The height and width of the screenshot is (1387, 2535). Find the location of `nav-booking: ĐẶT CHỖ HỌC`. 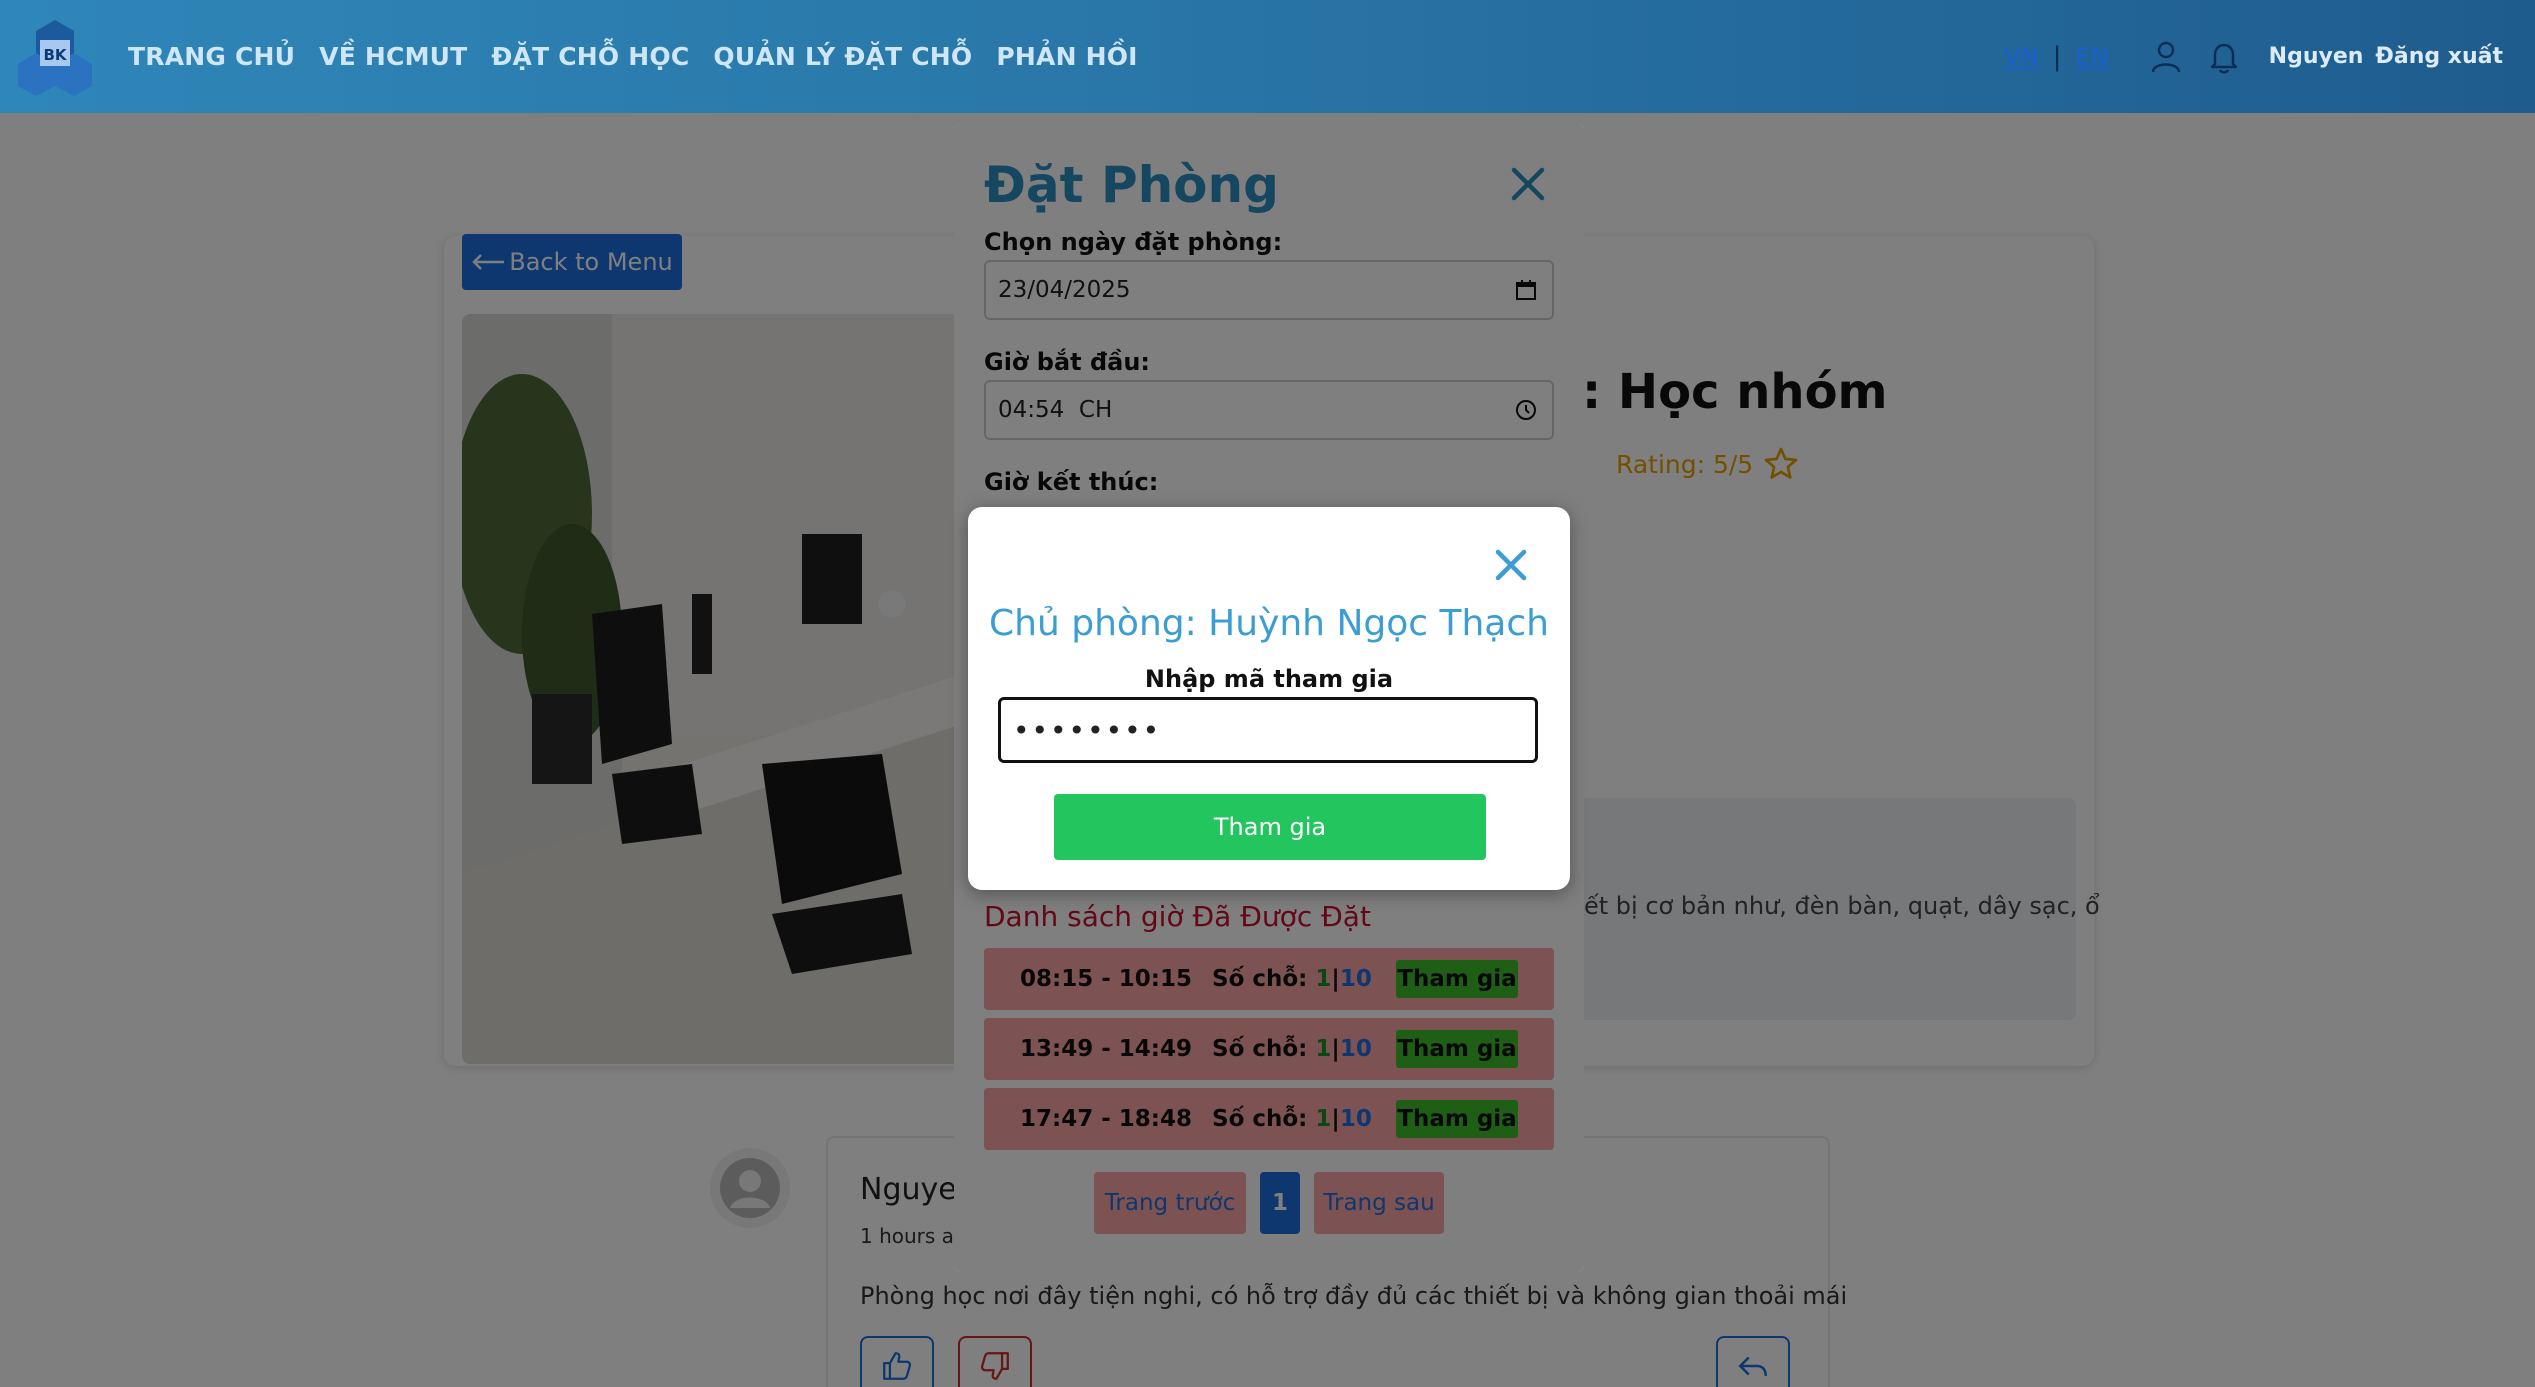

nav-booking: ĐẶT CHỖ HỌC is located at coordinates (590, 56).